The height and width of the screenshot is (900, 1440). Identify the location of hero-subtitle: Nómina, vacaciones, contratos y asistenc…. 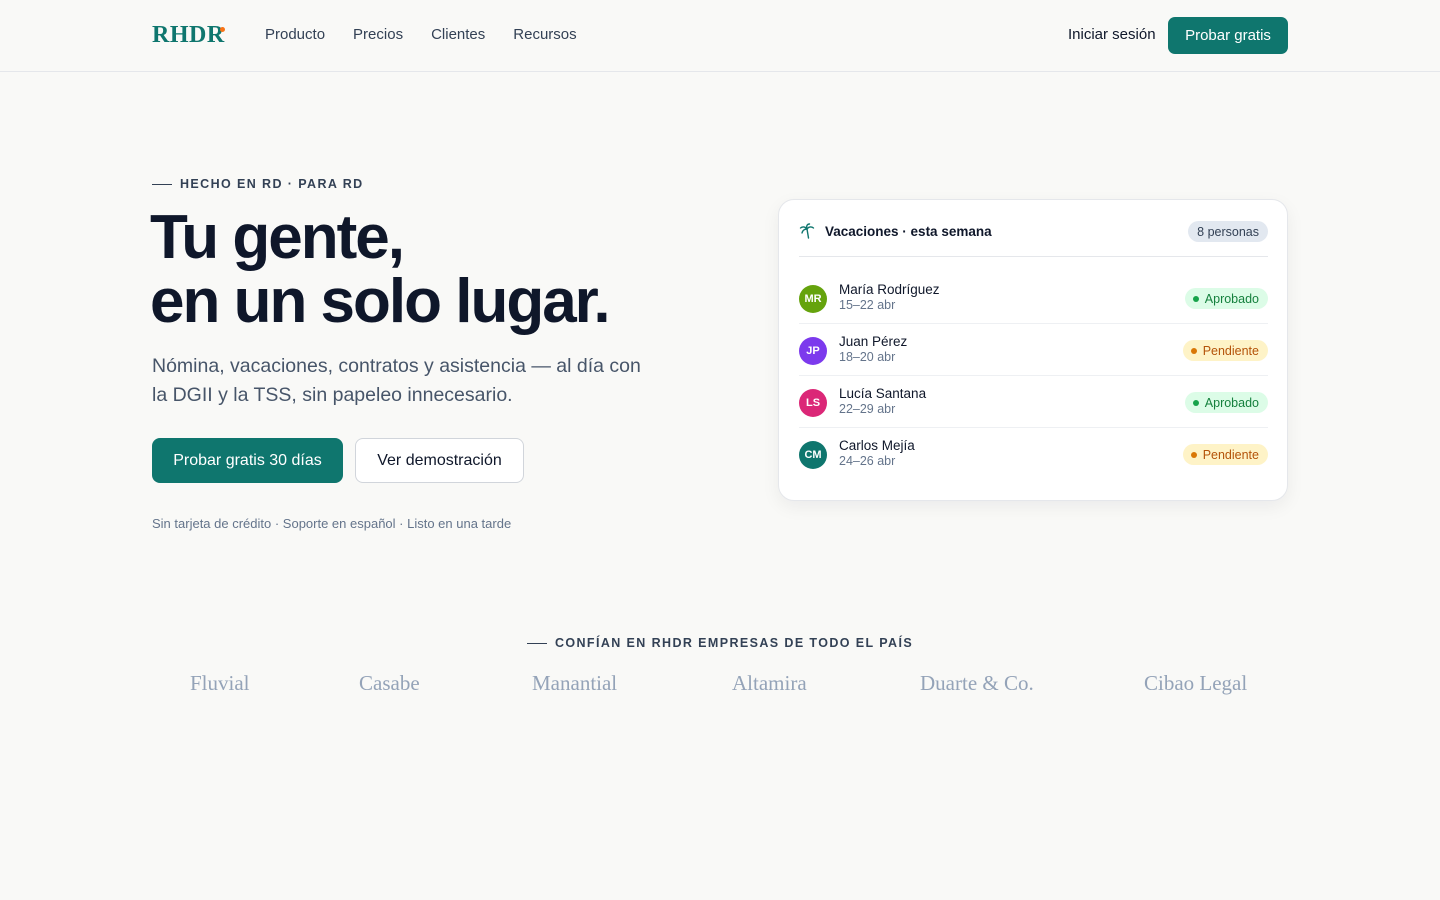
(396, 380).